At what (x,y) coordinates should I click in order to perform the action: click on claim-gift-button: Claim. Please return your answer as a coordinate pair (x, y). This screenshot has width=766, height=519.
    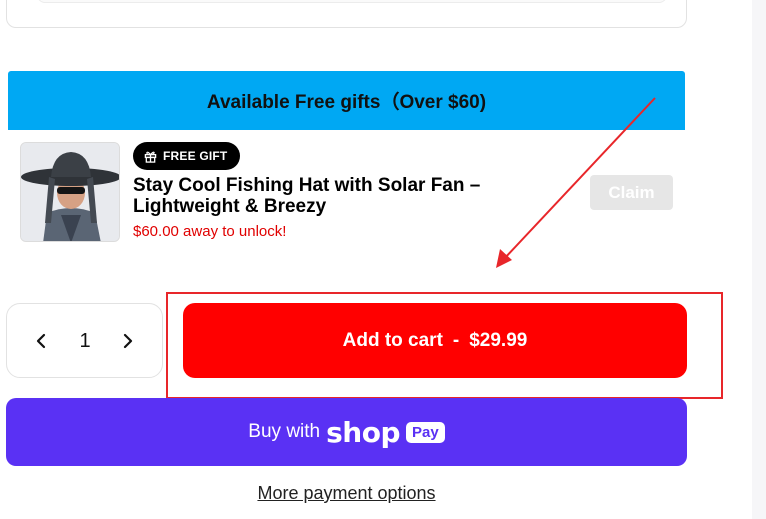
    Looking at the image, I should click on (631, 192).